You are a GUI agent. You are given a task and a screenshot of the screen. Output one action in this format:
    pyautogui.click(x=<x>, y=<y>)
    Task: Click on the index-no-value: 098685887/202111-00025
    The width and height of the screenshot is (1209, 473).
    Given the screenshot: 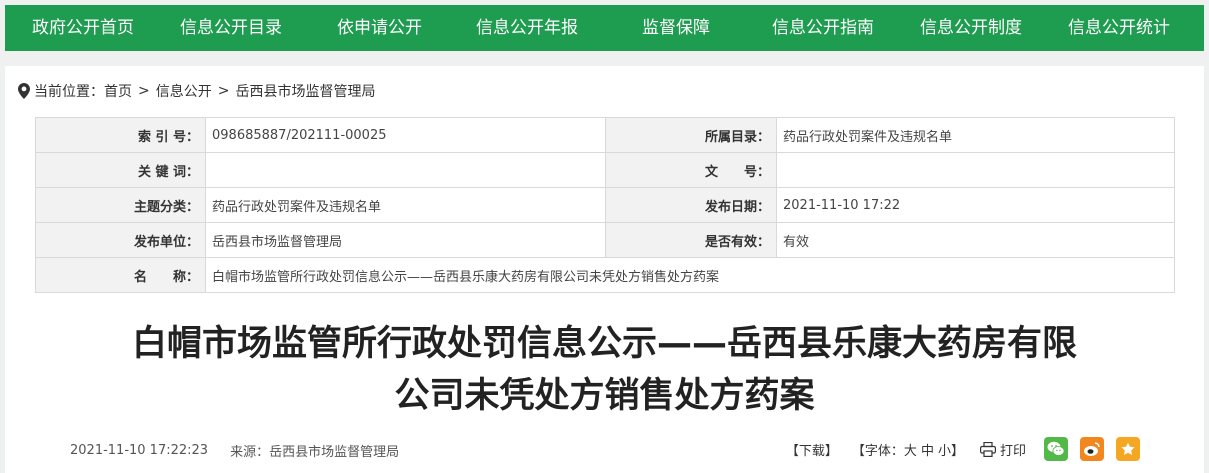 What is the action you would take?
    pyautogui.click(x=405, y=135)
    